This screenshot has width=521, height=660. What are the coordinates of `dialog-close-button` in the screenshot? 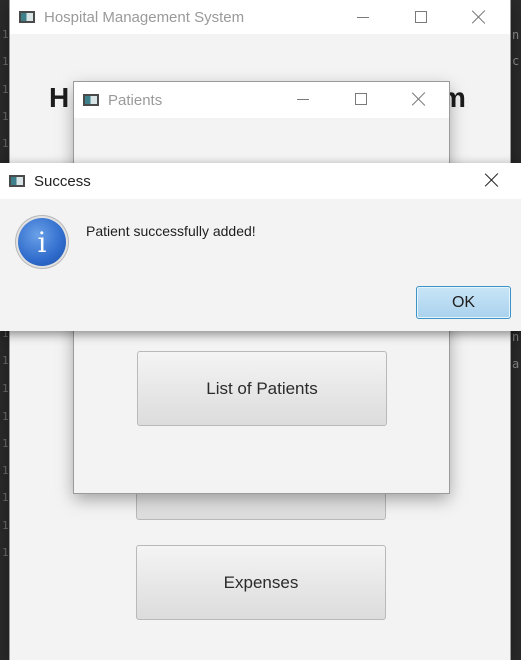 It's located at (492, 180).